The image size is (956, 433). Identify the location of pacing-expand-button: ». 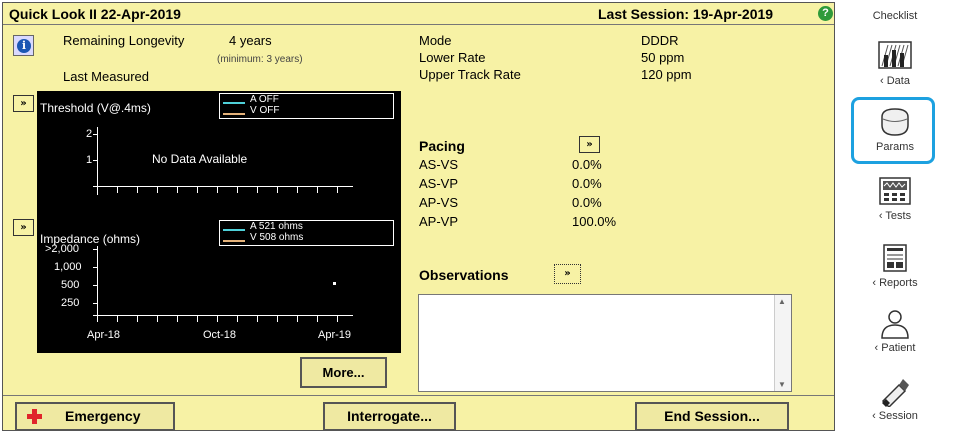
(589, 144).